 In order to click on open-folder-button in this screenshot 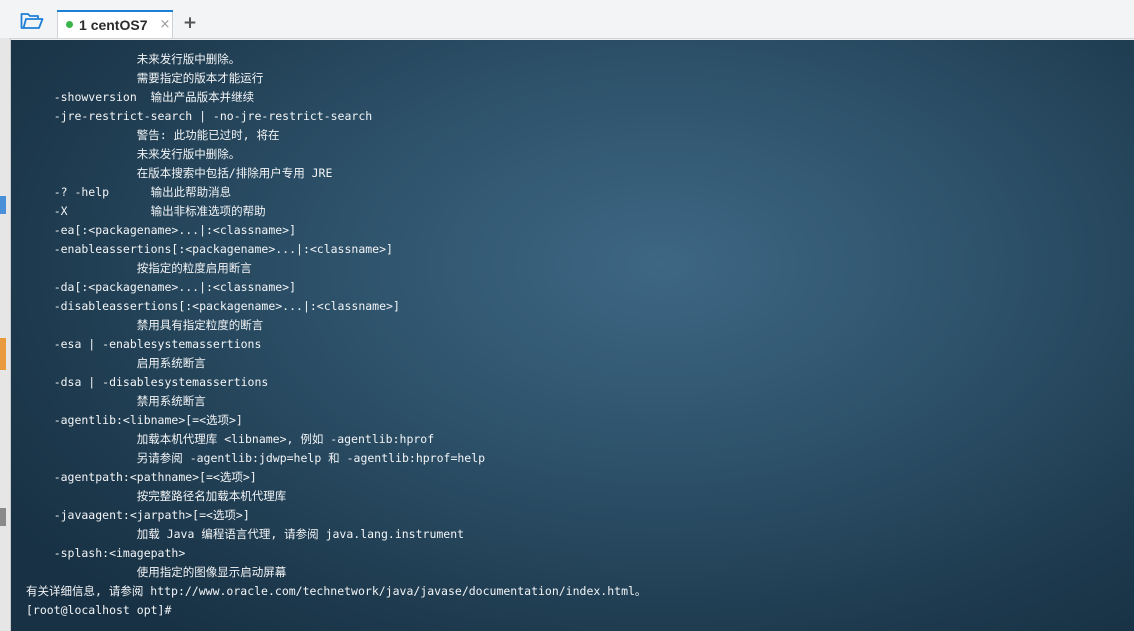, I will do `click(32, 21)`.